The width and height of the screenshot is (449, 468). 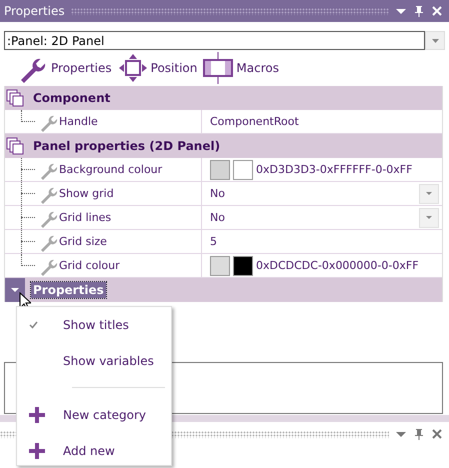 What do you see at coordinates (254, 121) in the screenshot?
I see `property-value: ComponentRoot` at bounding box center [254, 121].